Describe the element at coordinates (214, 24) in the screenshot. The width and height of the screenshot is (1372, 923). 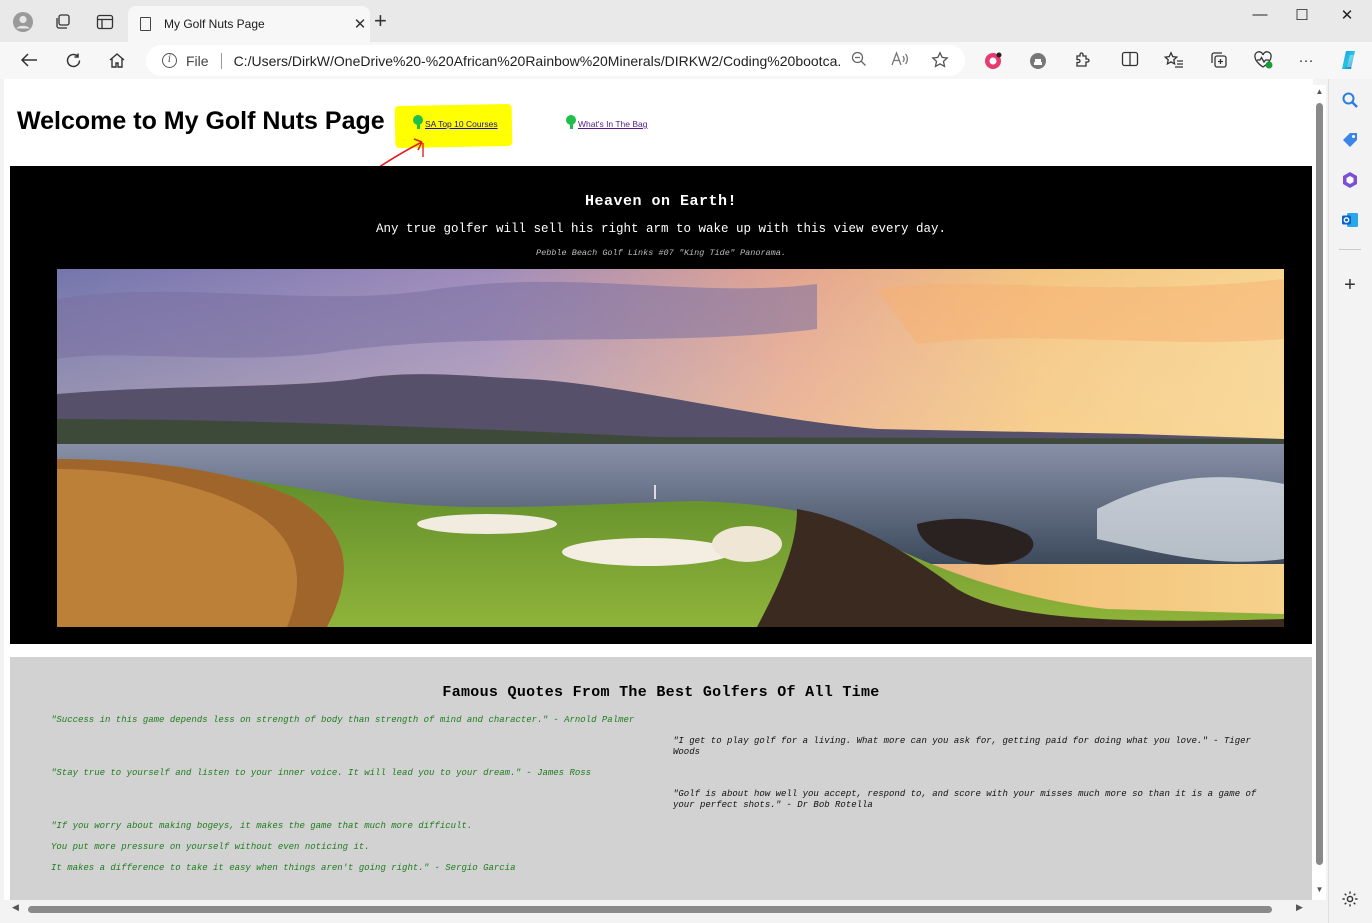
I see `tab-title: My Golf Nuts Page` at that location.